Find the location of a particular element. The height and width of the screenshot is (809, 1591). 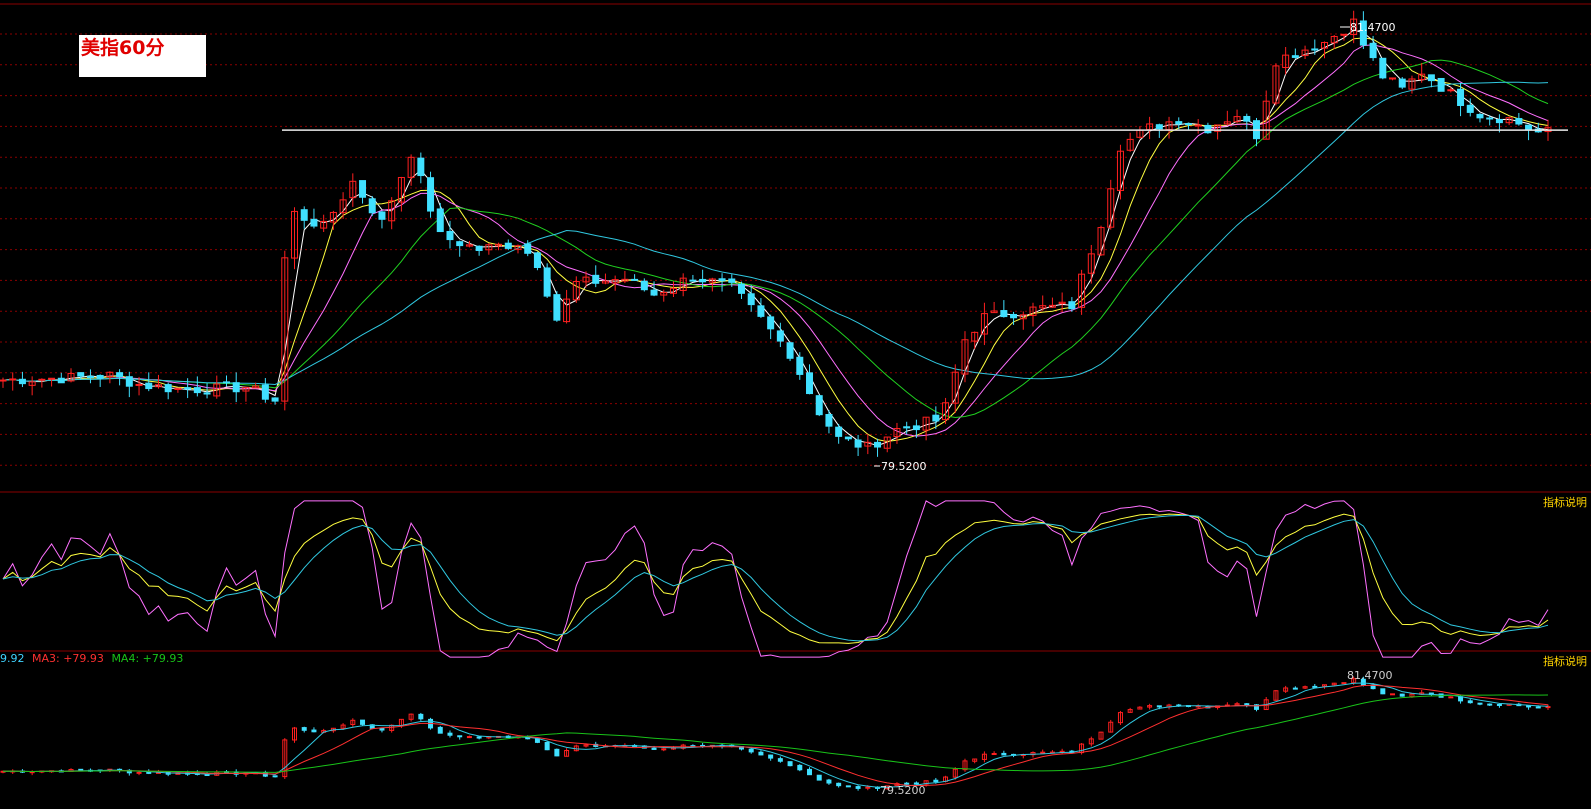

low-price-marker: 79.5200 is located at coordinates (900, 466).